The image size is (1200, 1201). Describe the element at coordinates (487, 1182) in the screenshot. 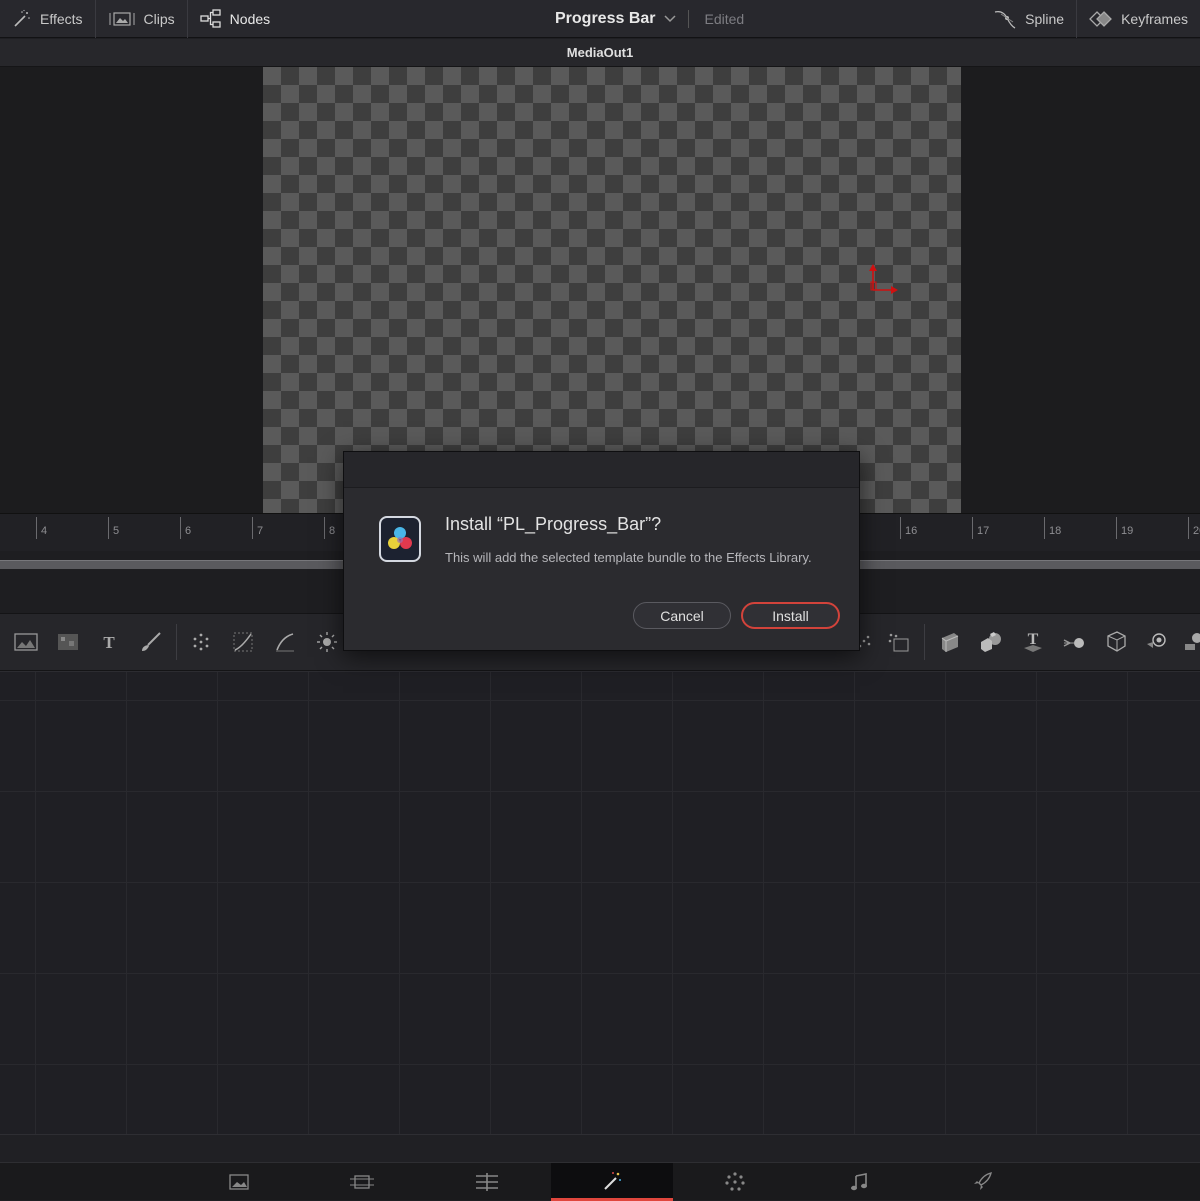

I see `edit-page-icon` at that location.